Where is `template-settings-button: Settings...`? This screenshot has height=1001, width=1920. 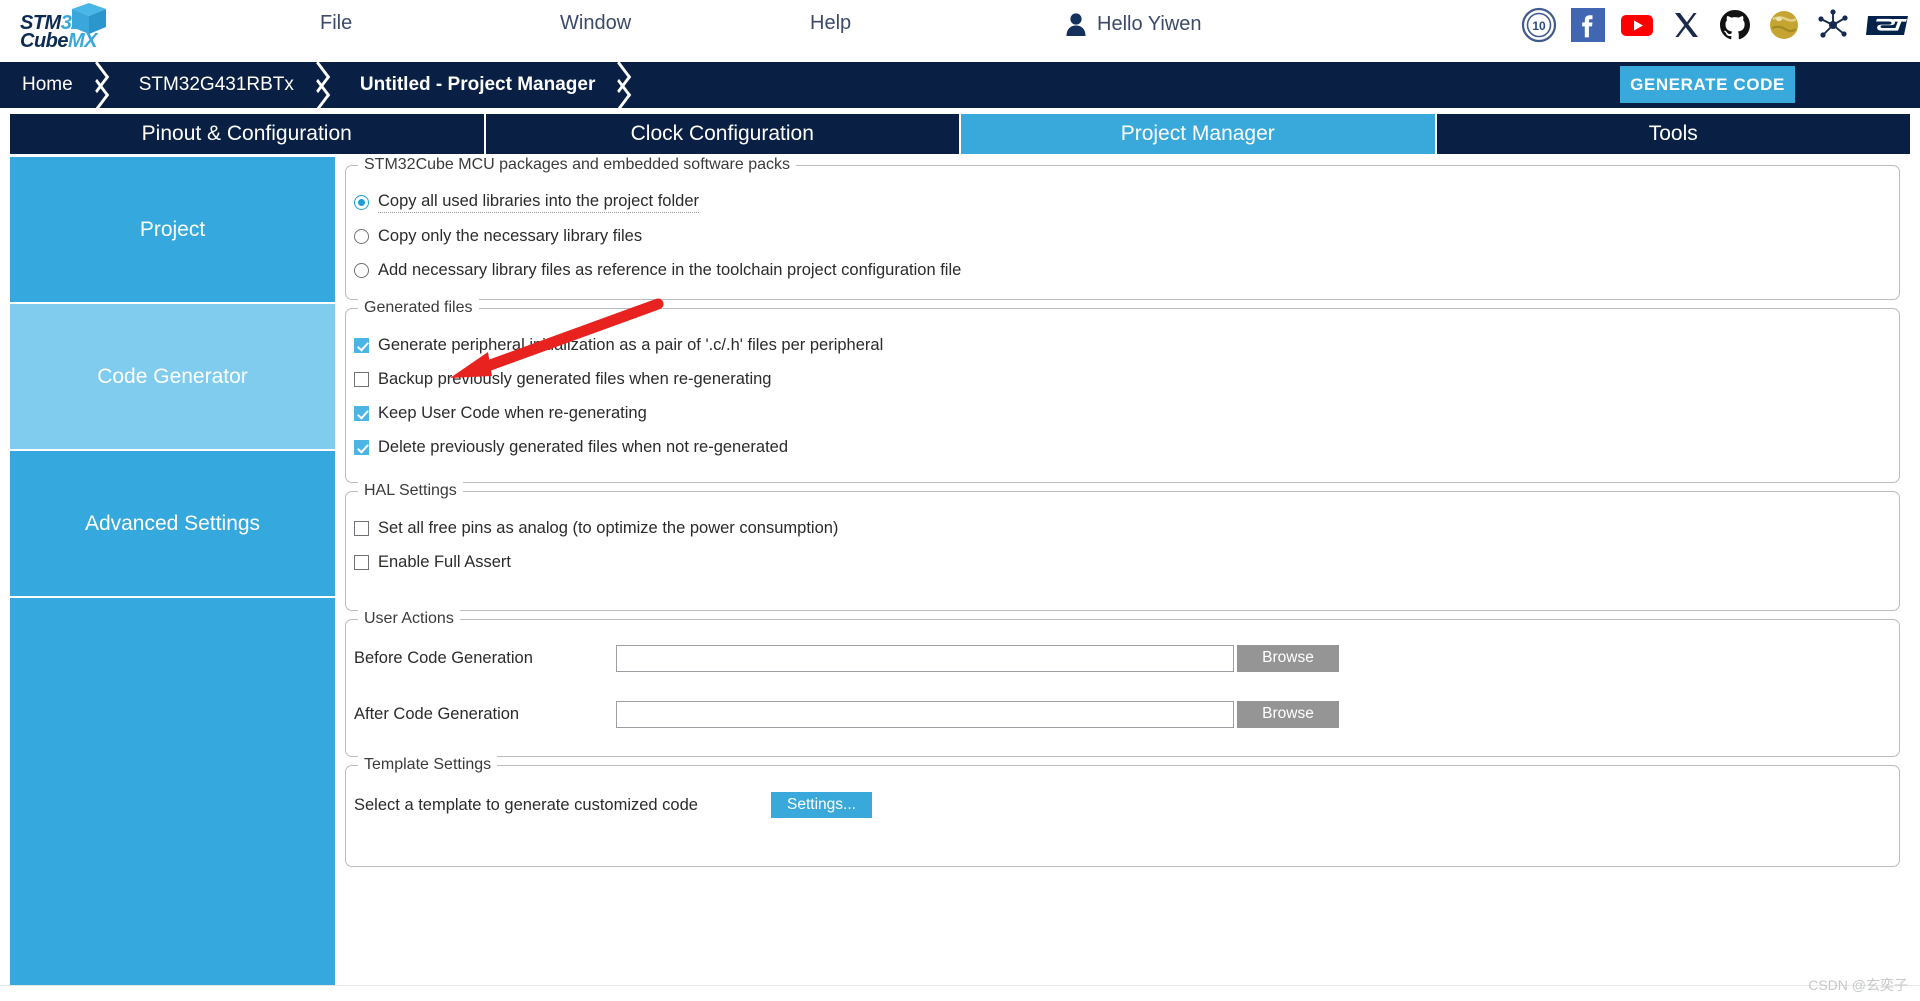 template-settings-button: Settings... is located at coordinates (821, 805).